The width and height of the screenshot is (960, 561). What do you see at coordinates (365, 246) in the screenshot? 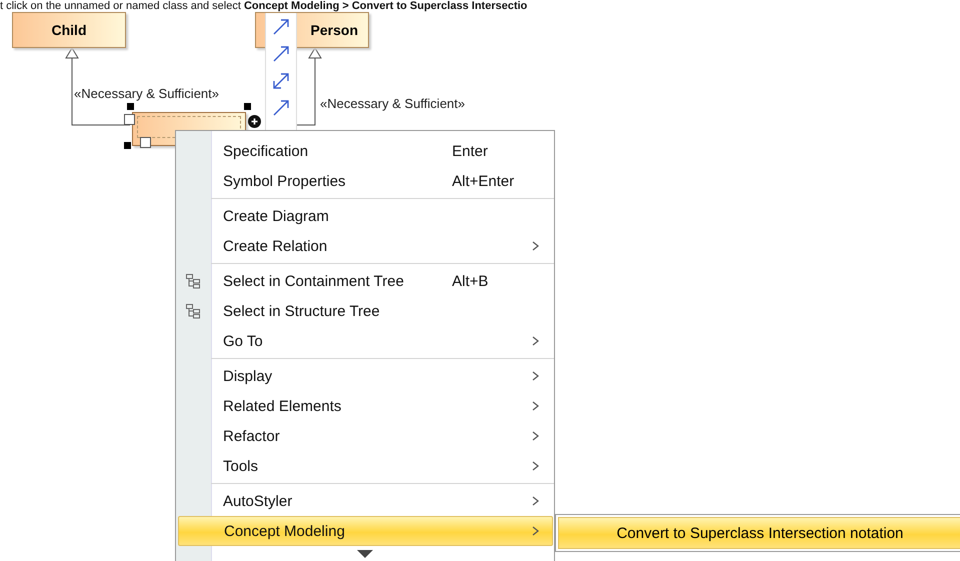
I see `menu-item: Create Relation` at bounding box center [365, 246].